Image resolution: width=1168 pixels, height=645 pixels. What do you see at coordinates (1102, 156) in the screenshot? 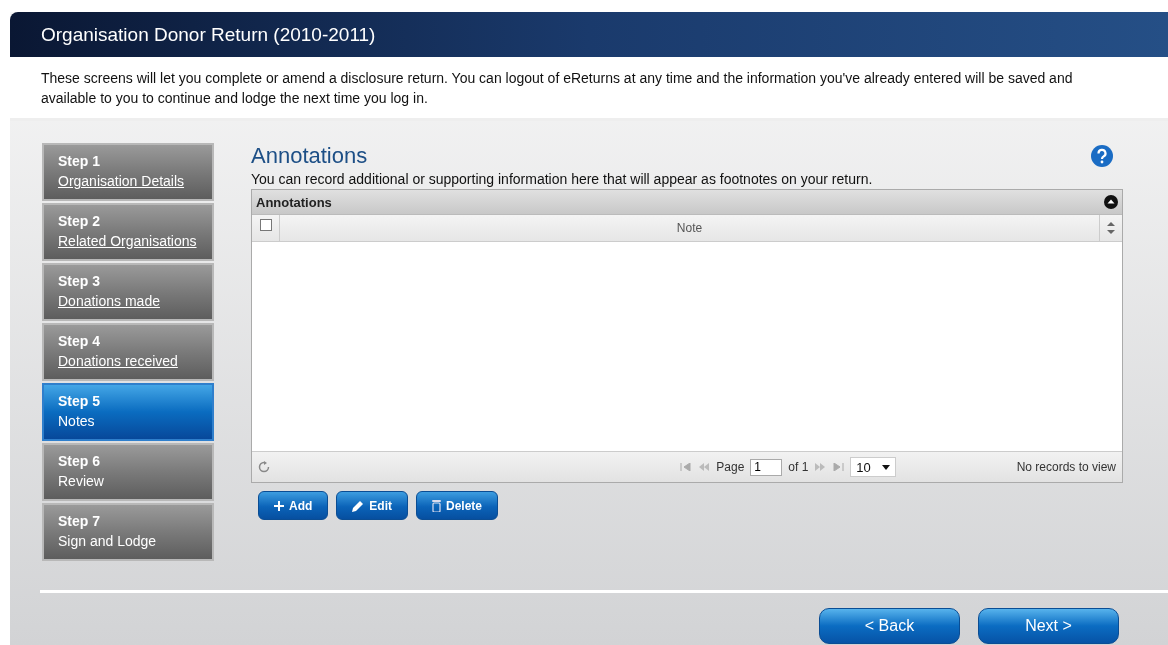
I see `help-icon` at bounding box center [1102, 156].